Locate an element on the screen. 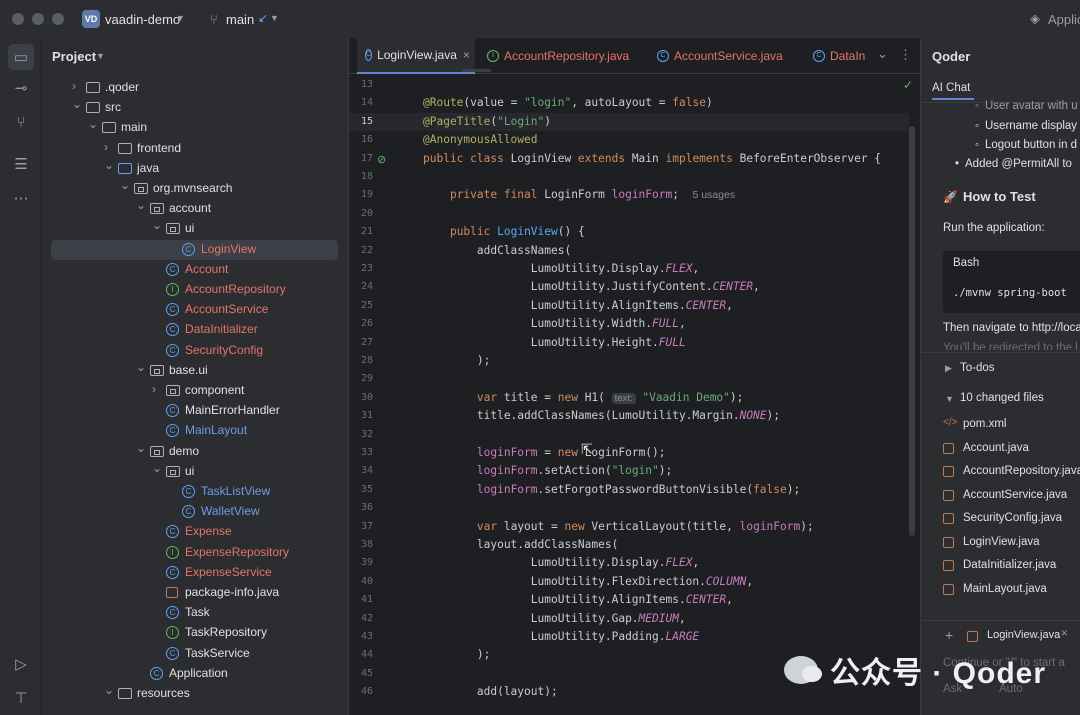  tree-item: C TaskService is located at coordinates (195, 654).